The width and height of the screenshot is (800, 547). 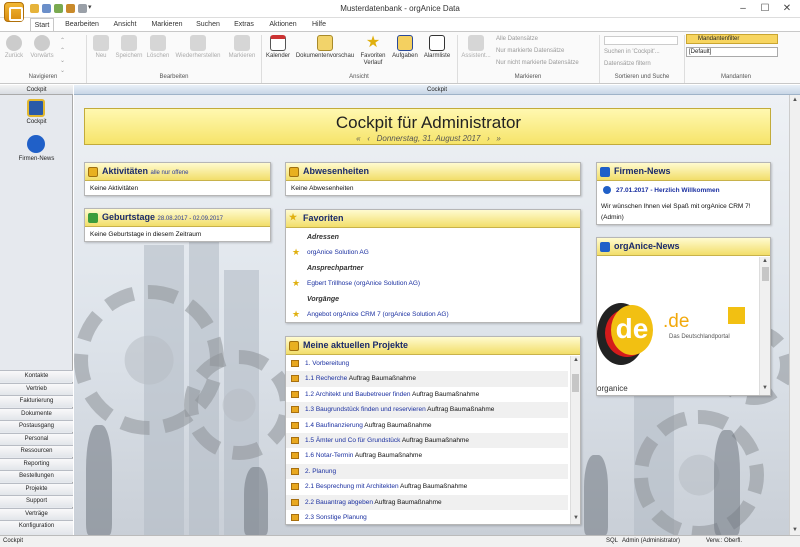 What do you see at coordinates (427, 471) in the screenshot?
I see `project-row: 2. Planung` at bounding box center [427, 471].